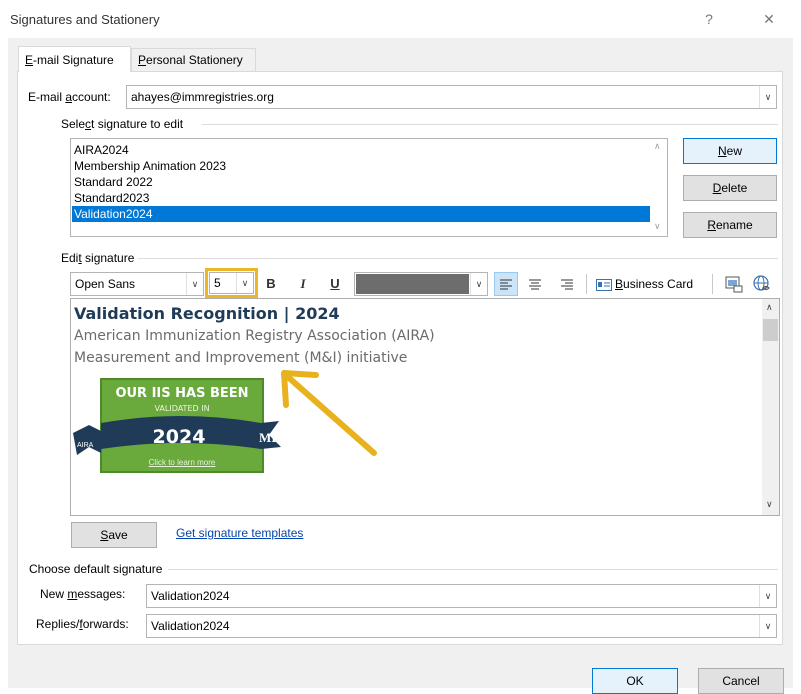  Describe the element at coordinates (361, 150) in the screenshot. I see `list-item: AIRA2024` at that location.